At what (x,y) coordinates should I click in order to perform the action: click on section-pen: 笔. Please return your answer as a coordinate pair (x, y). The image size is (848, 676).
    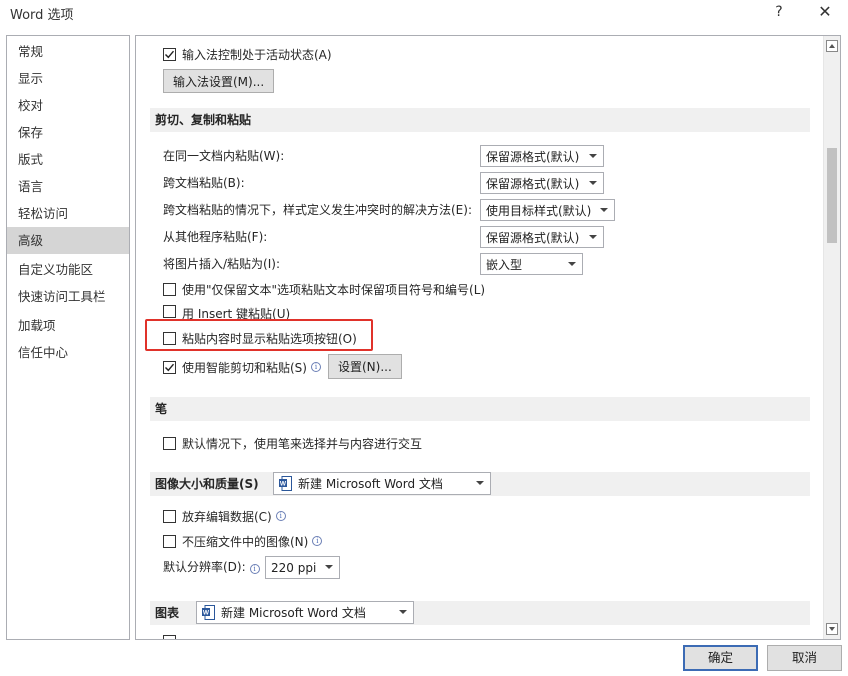
    Looking at the image, I should click on (480, 409).